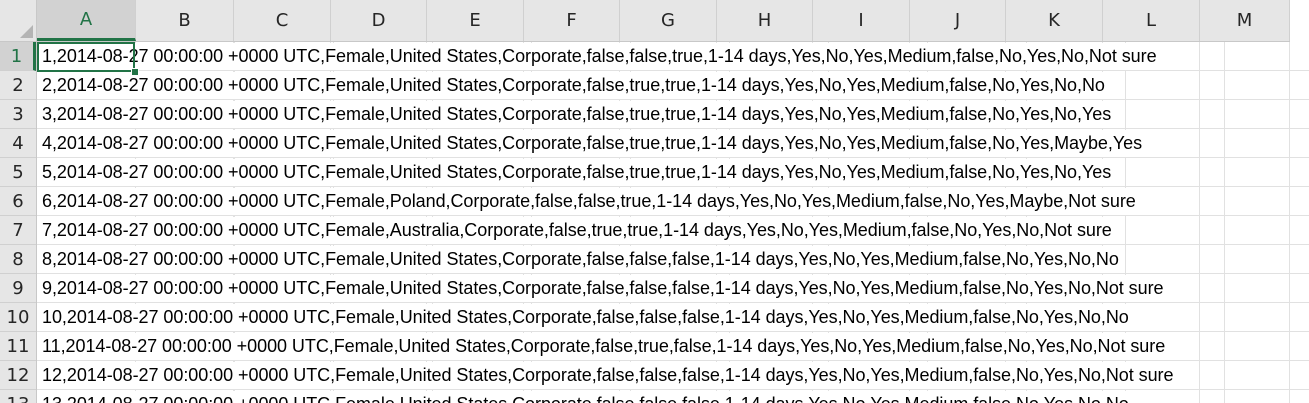 The height and width of the screenshot is (403, 1309). I want to click on row-header-5: 5, so click(18, 172).